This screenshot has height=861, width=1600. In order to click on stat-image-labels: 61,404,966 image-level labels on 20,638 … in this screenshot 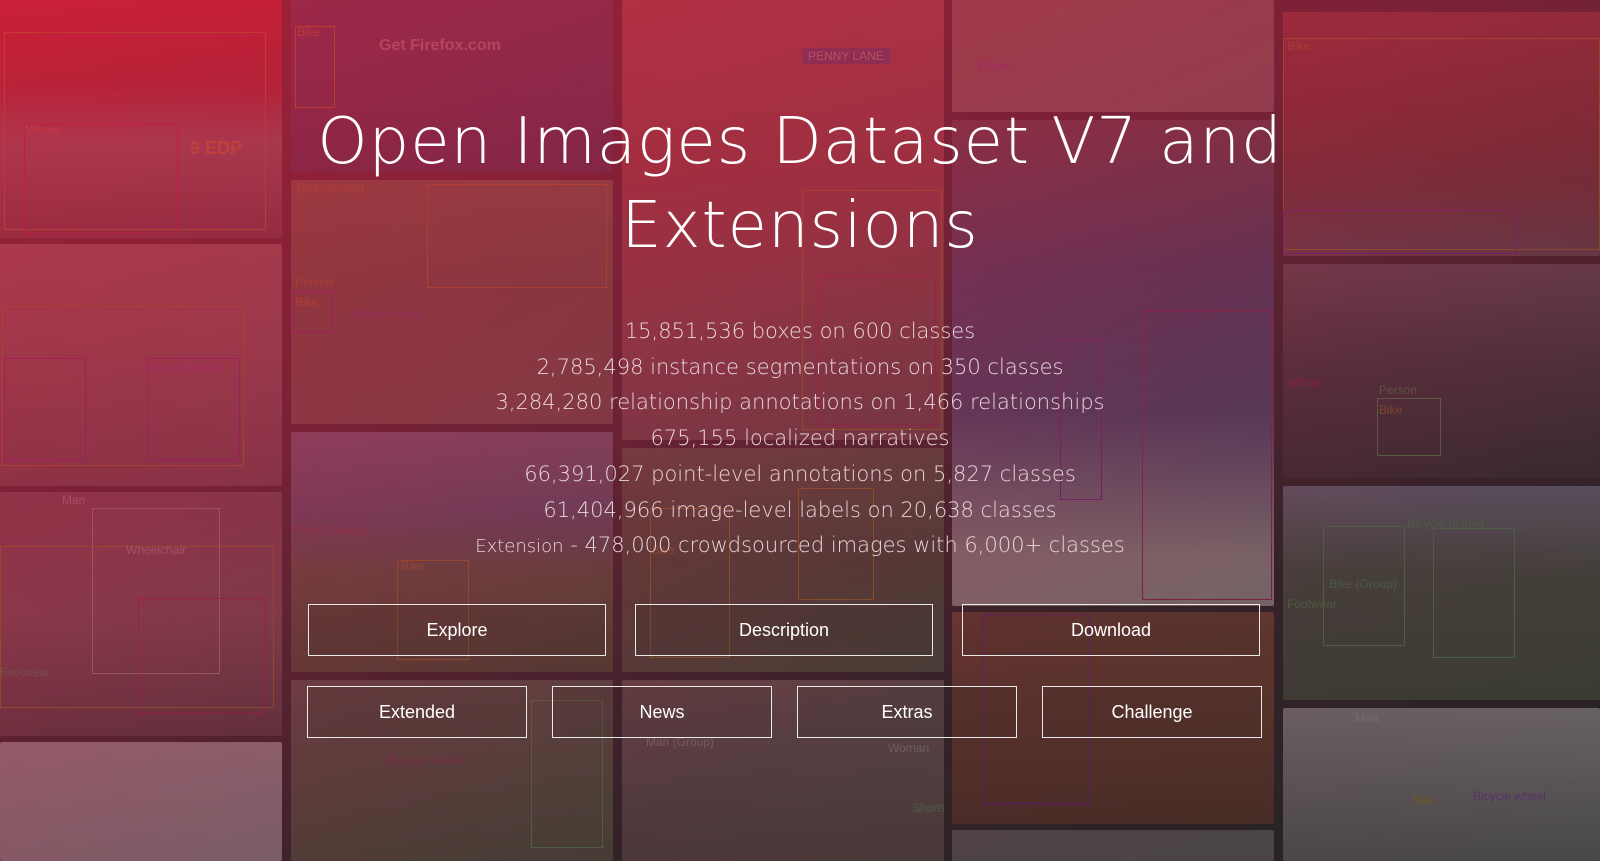, I will do `click(800, 509)`.